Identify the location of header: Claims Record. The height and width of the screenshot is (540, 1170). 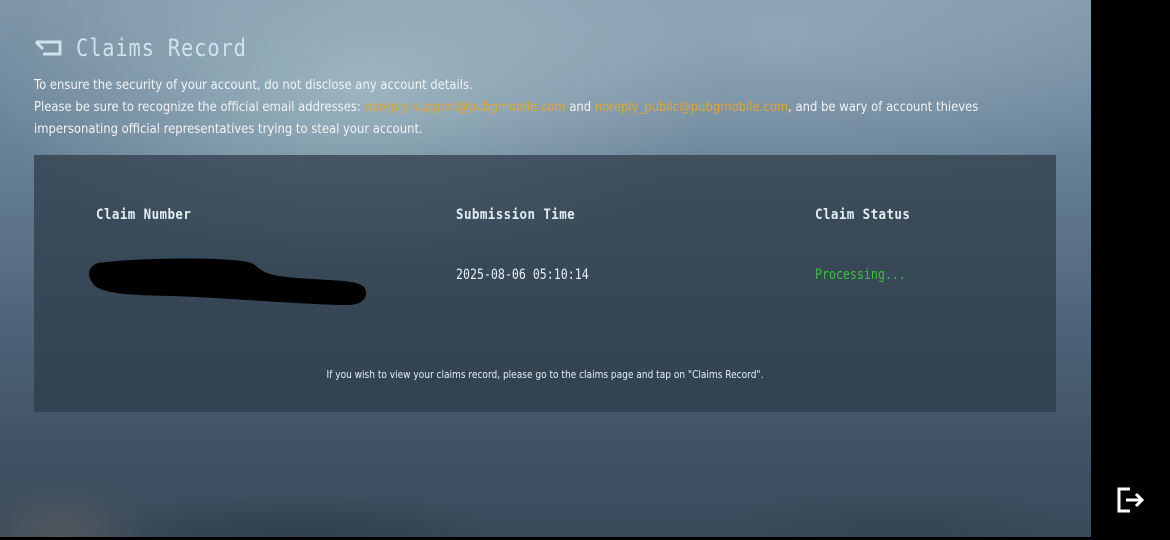
(155, 48).